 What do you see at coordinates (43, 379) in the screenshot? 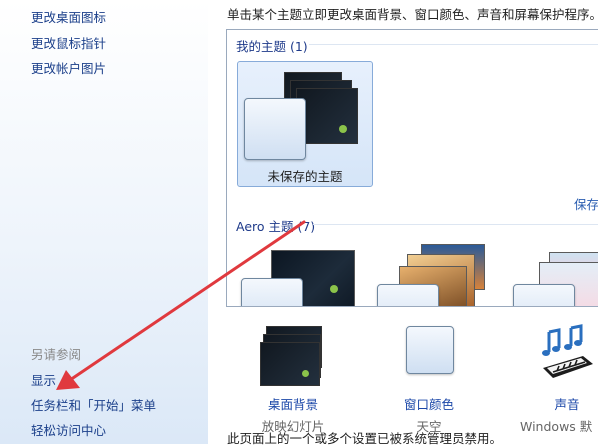
I see `display-link: 显示` at bounding box center [43, 379].